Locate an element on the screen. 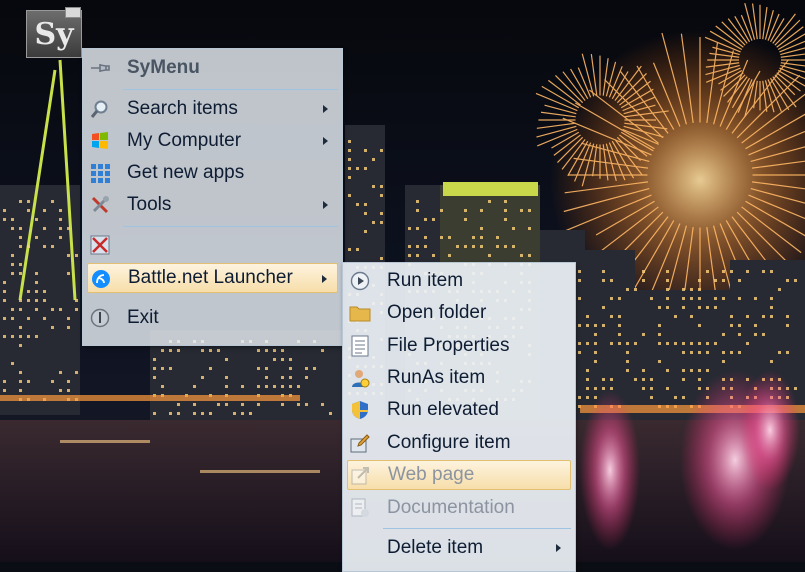 The image size is (805, 572). tools-icon is located at coordinates (100, 205).